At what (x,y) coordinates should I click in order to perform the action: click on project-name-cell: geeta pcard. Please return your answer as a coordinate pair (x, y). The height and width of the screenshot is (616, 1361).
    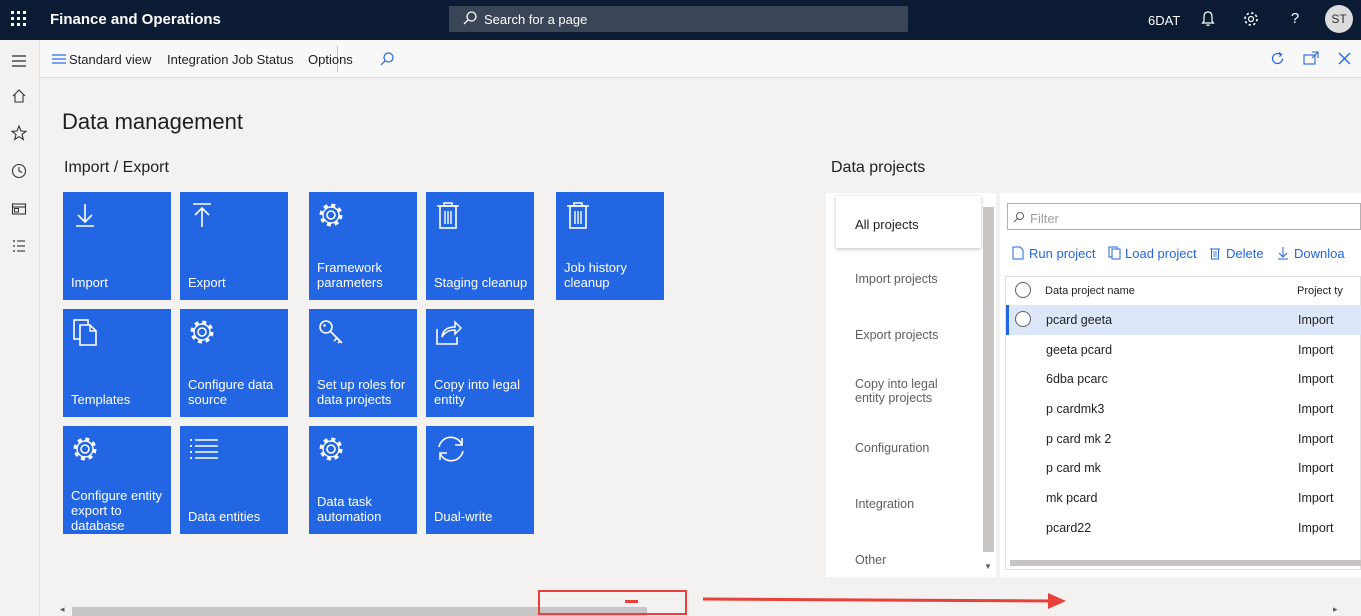
    Looking at the image, I should click on (1079, 350).